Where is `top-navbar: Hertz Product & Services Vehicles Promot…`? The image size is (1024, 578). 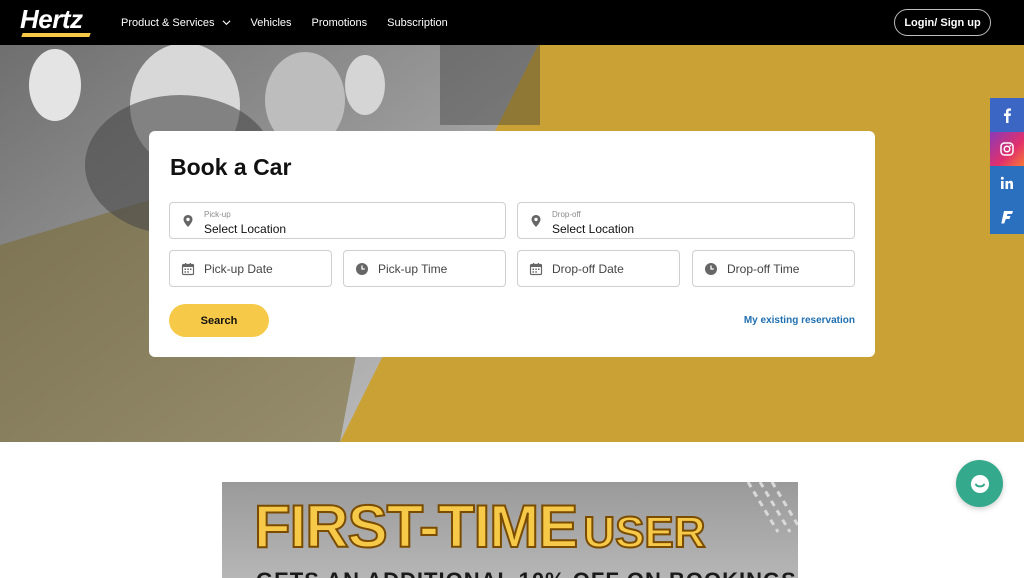
top-navbar: Hertz Product & Services Vehicles Promot… is located at coordinates (512, 22).